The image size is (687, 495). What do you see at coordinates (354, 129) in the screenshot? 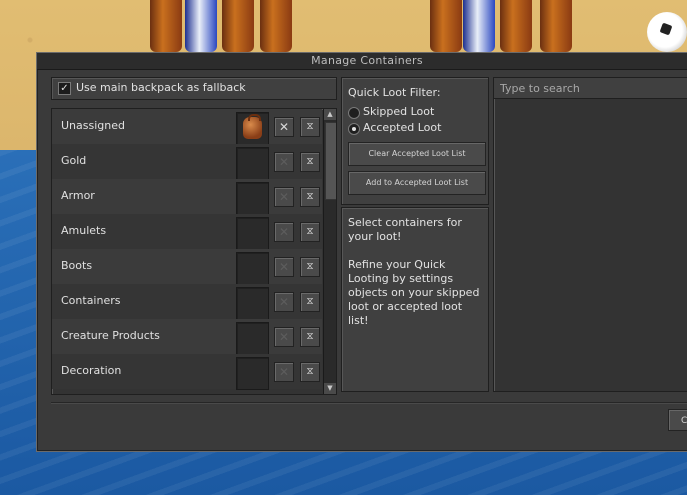
I see `accepted-loot-radio` at bounding box center [354, 129].